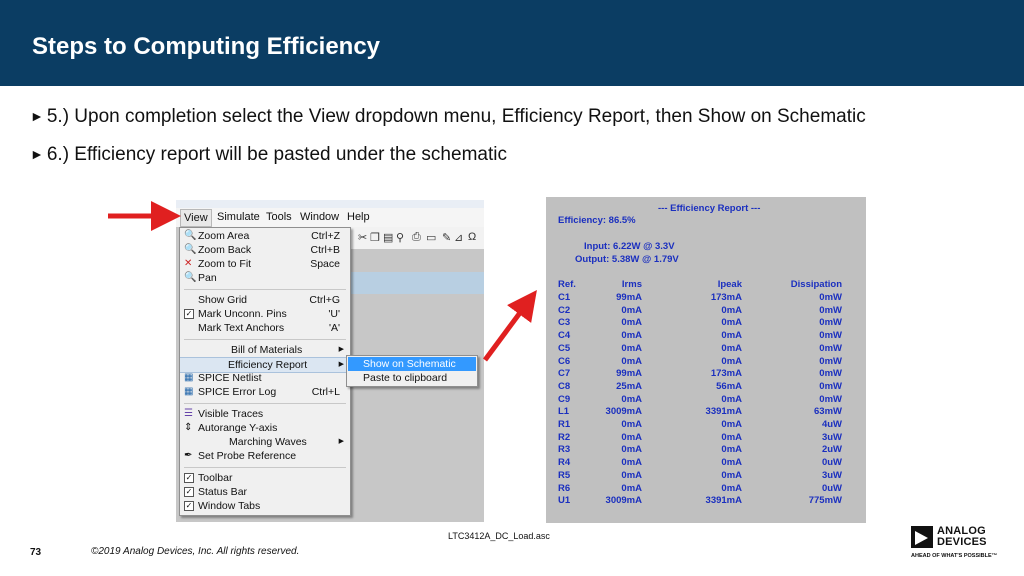 This screenshot has height=576, width=1024. Describe the element at coordinates (564, 463) in the screenshot. I see `report-cell: R4` at that location.